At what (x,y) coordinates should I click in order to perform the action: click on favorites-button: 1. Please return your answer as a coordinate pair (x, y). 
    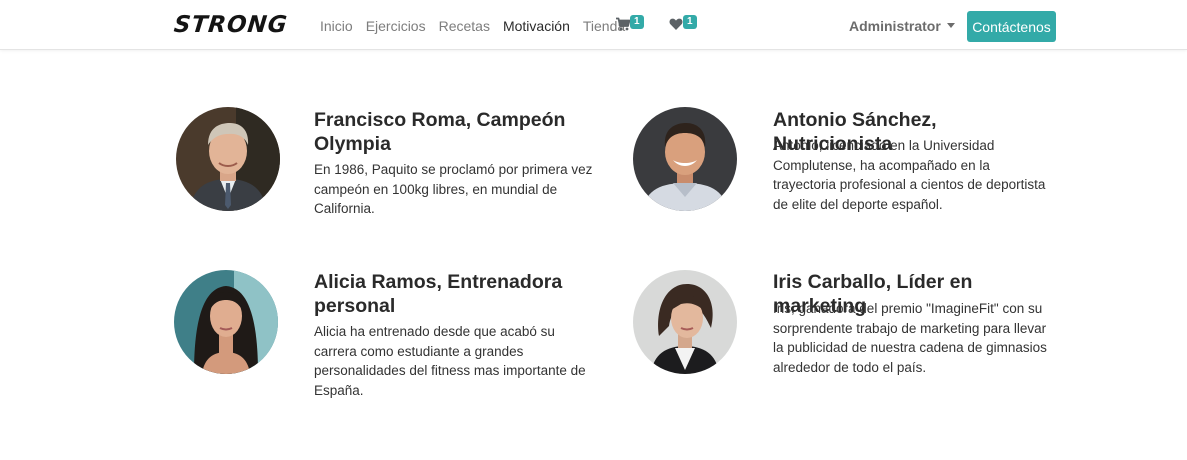
    Looking at the image, I should click on (683, 25).